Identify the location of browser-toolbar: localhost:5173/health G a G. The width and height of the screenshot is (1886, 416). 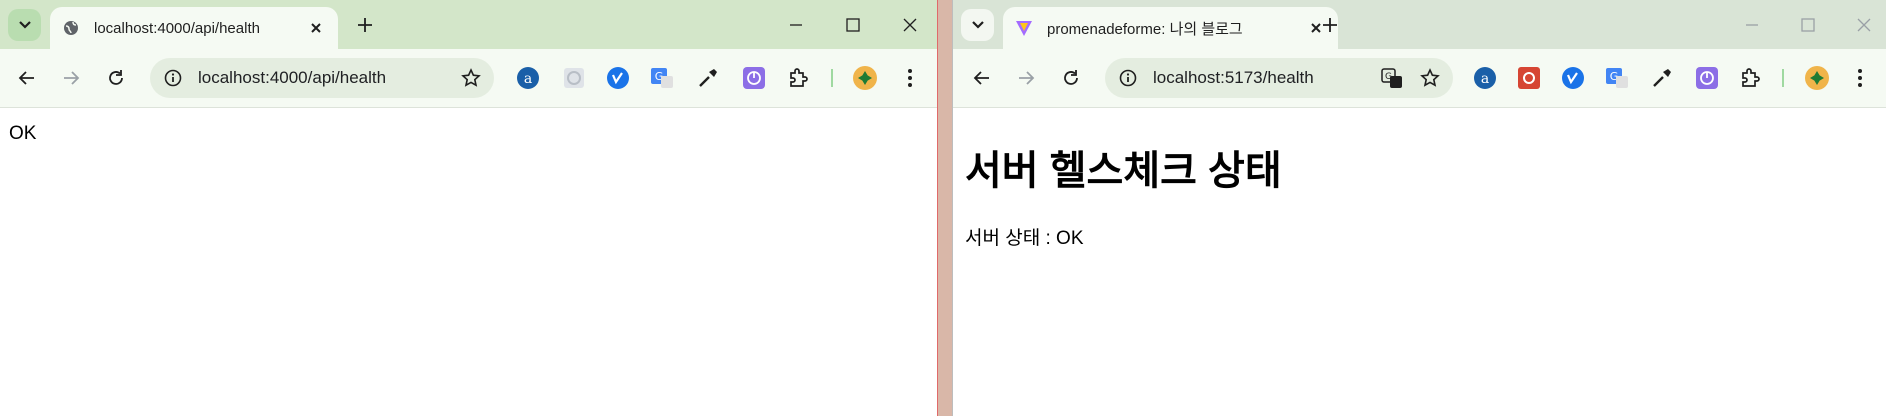
(1419, 78).